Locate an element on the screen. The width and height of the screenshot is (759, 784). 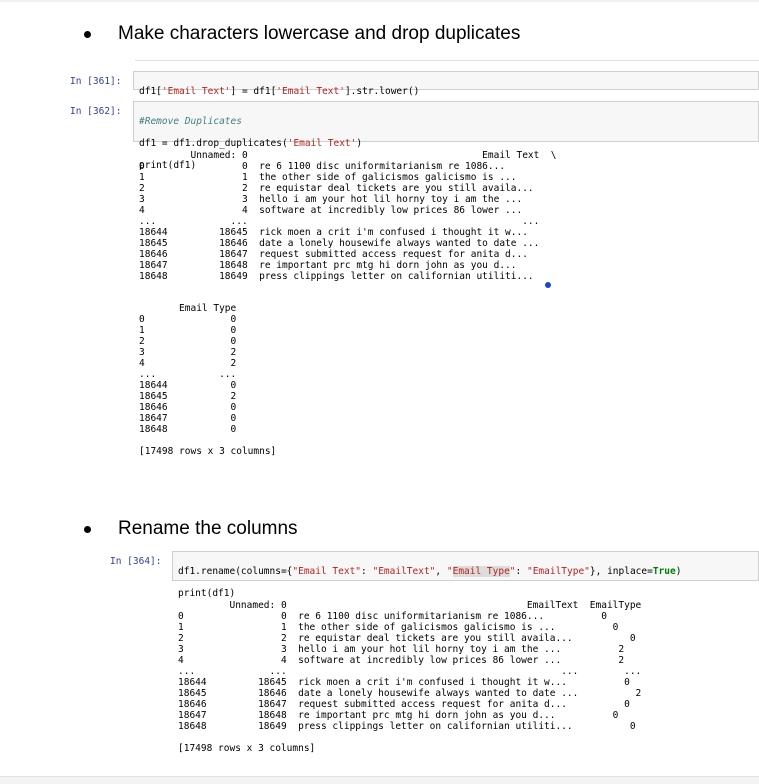
string-token: "Email Text" is located at coordinates (327, 571).